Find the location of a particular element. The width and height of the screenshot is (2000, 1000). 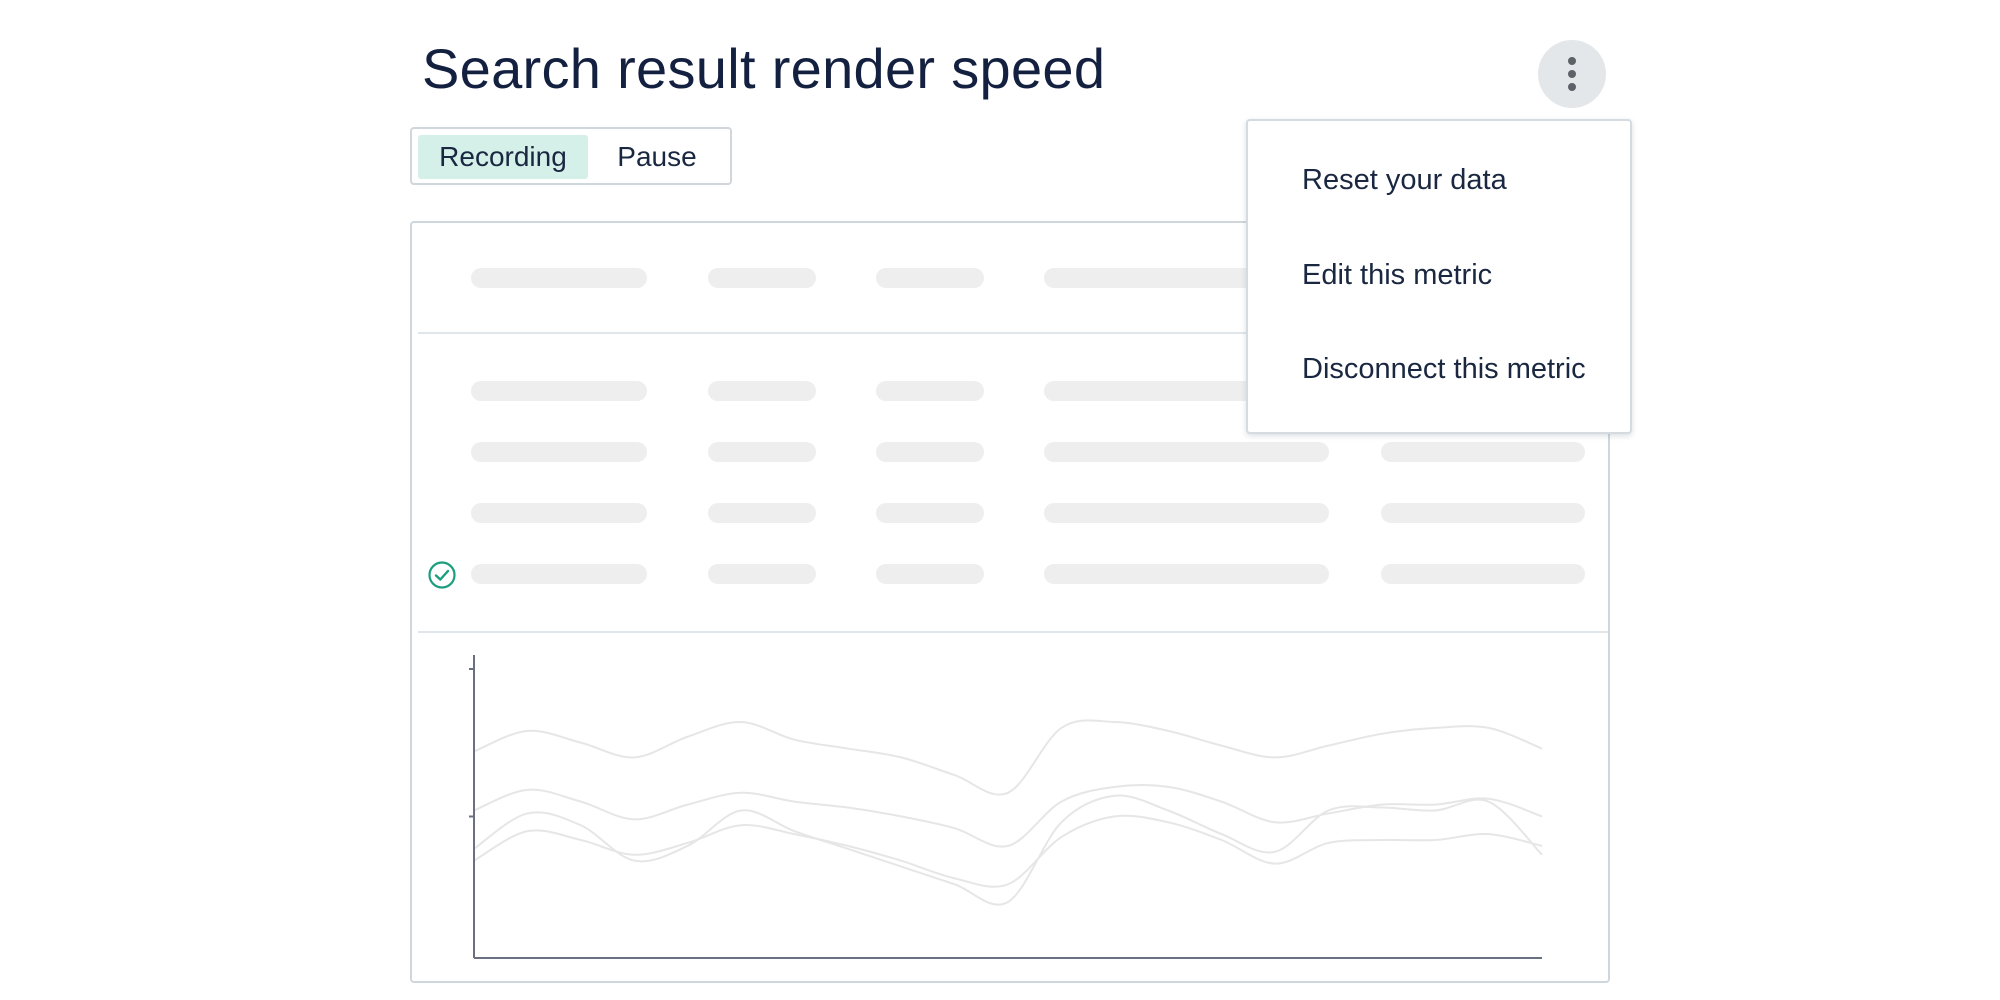

menu-item-disconnect-metric: Disconnect this metric is located at coordinates (1444, 369).